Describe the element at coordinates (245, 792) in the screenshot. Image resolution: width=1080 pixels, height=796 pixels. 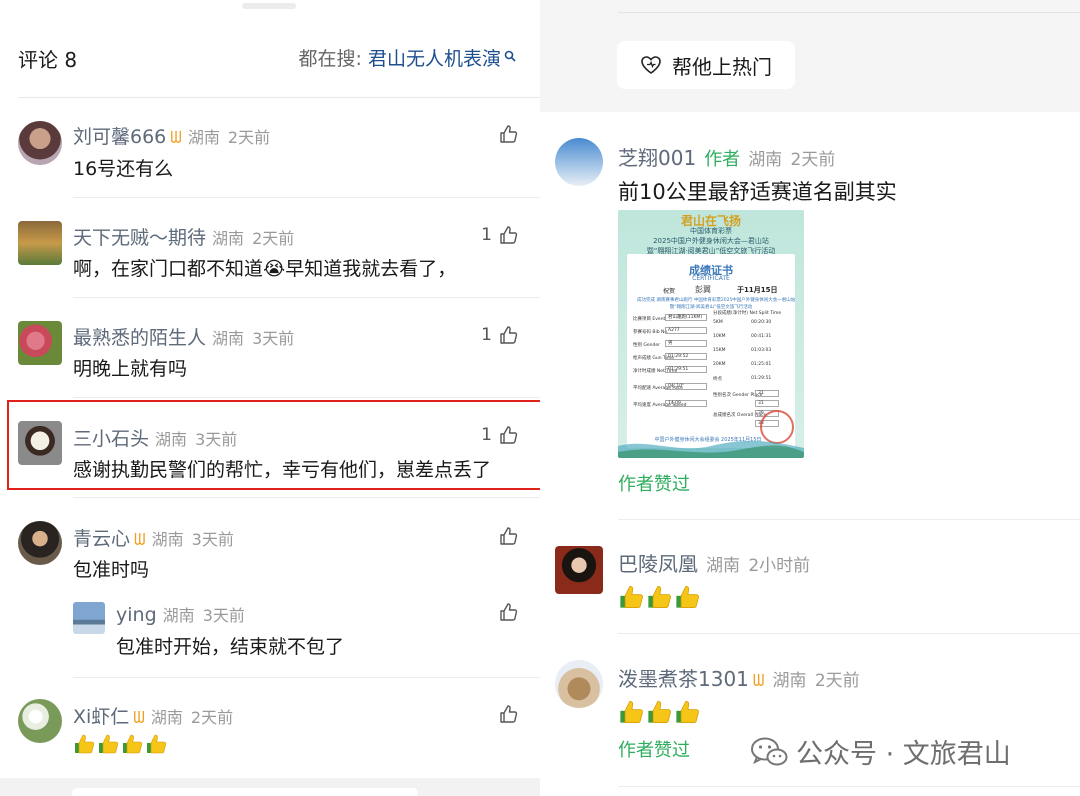
I see `comment-input` at that location.